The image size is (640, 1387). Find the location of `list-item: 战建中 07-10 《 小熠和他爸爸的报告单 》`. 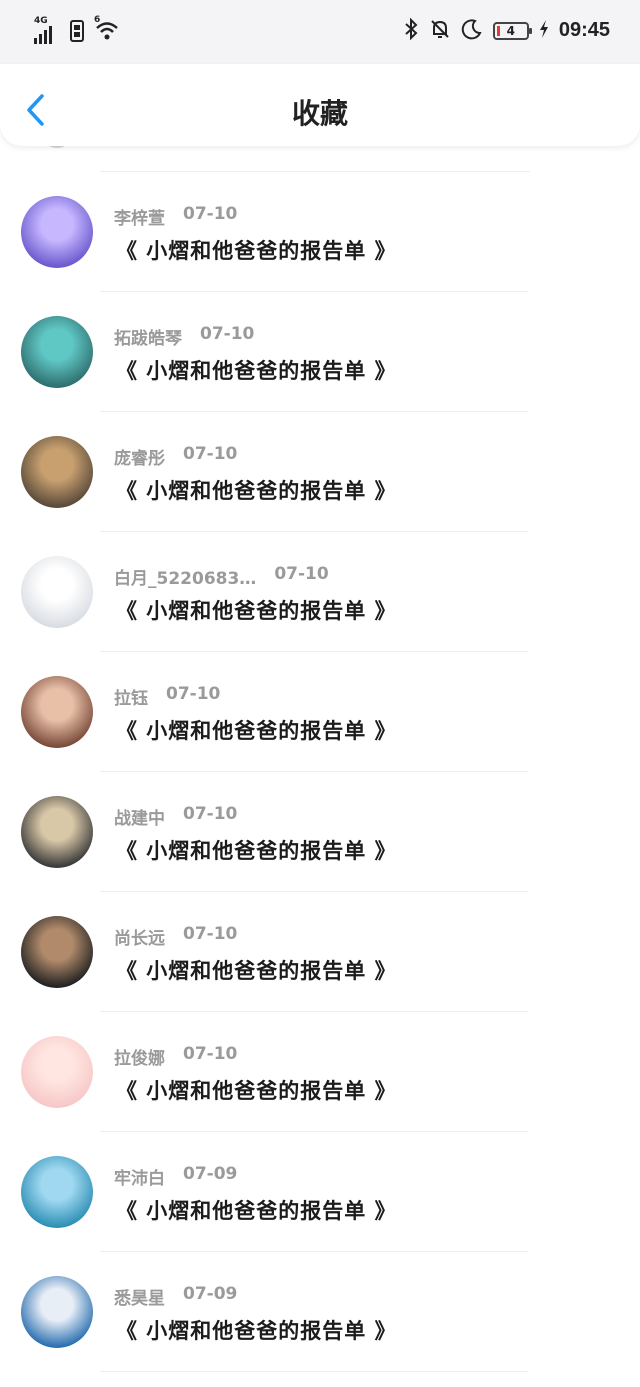

list-item: 战建中 07-10 《 小熠和他爸爸的报告单 》 is located at coordinates (320, 832).